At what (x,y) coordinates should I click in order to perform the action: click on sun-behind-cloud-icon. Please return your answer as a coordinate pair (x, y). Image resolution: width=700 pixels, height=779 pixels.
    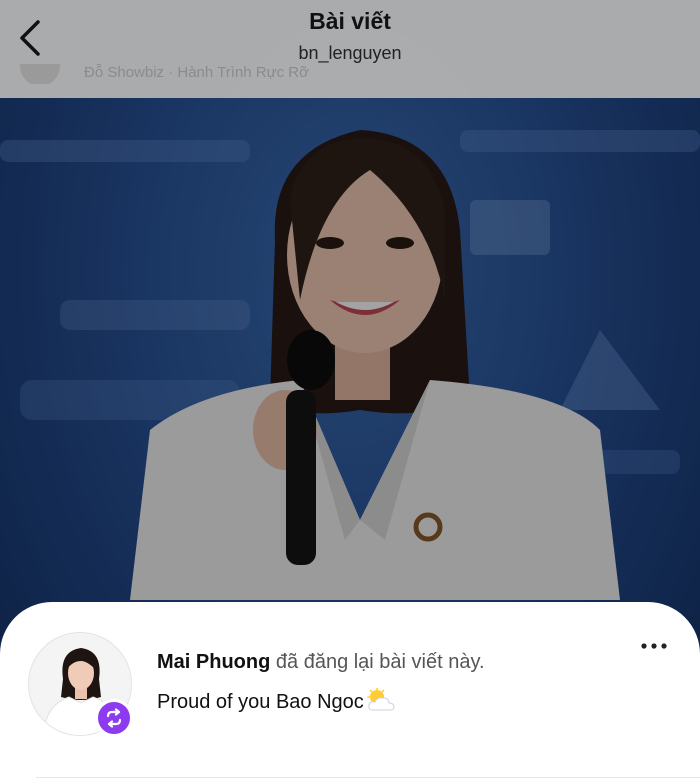
    Looking at the image, I should click on (381, 702).